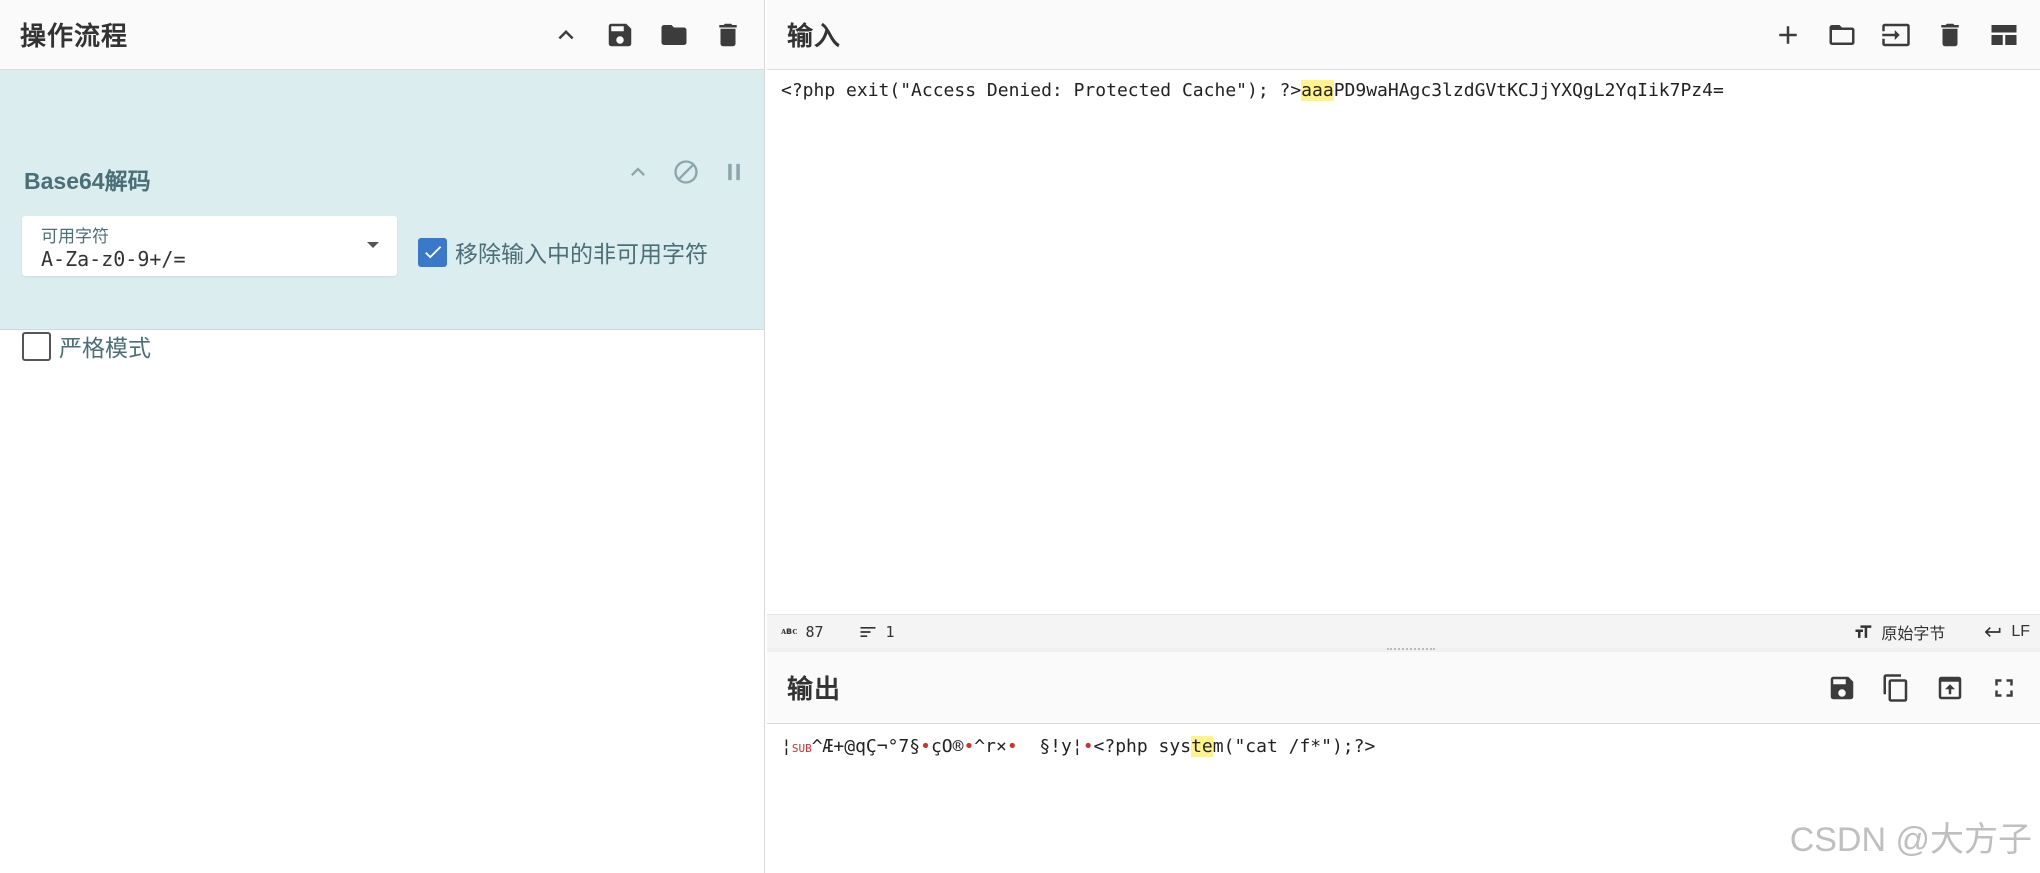 Image resolution: width=2040 pixels, height=873 pixels. I want to click on remove-nonalphabet-label: 移除输入中的非可用字符, so click(581, 254).